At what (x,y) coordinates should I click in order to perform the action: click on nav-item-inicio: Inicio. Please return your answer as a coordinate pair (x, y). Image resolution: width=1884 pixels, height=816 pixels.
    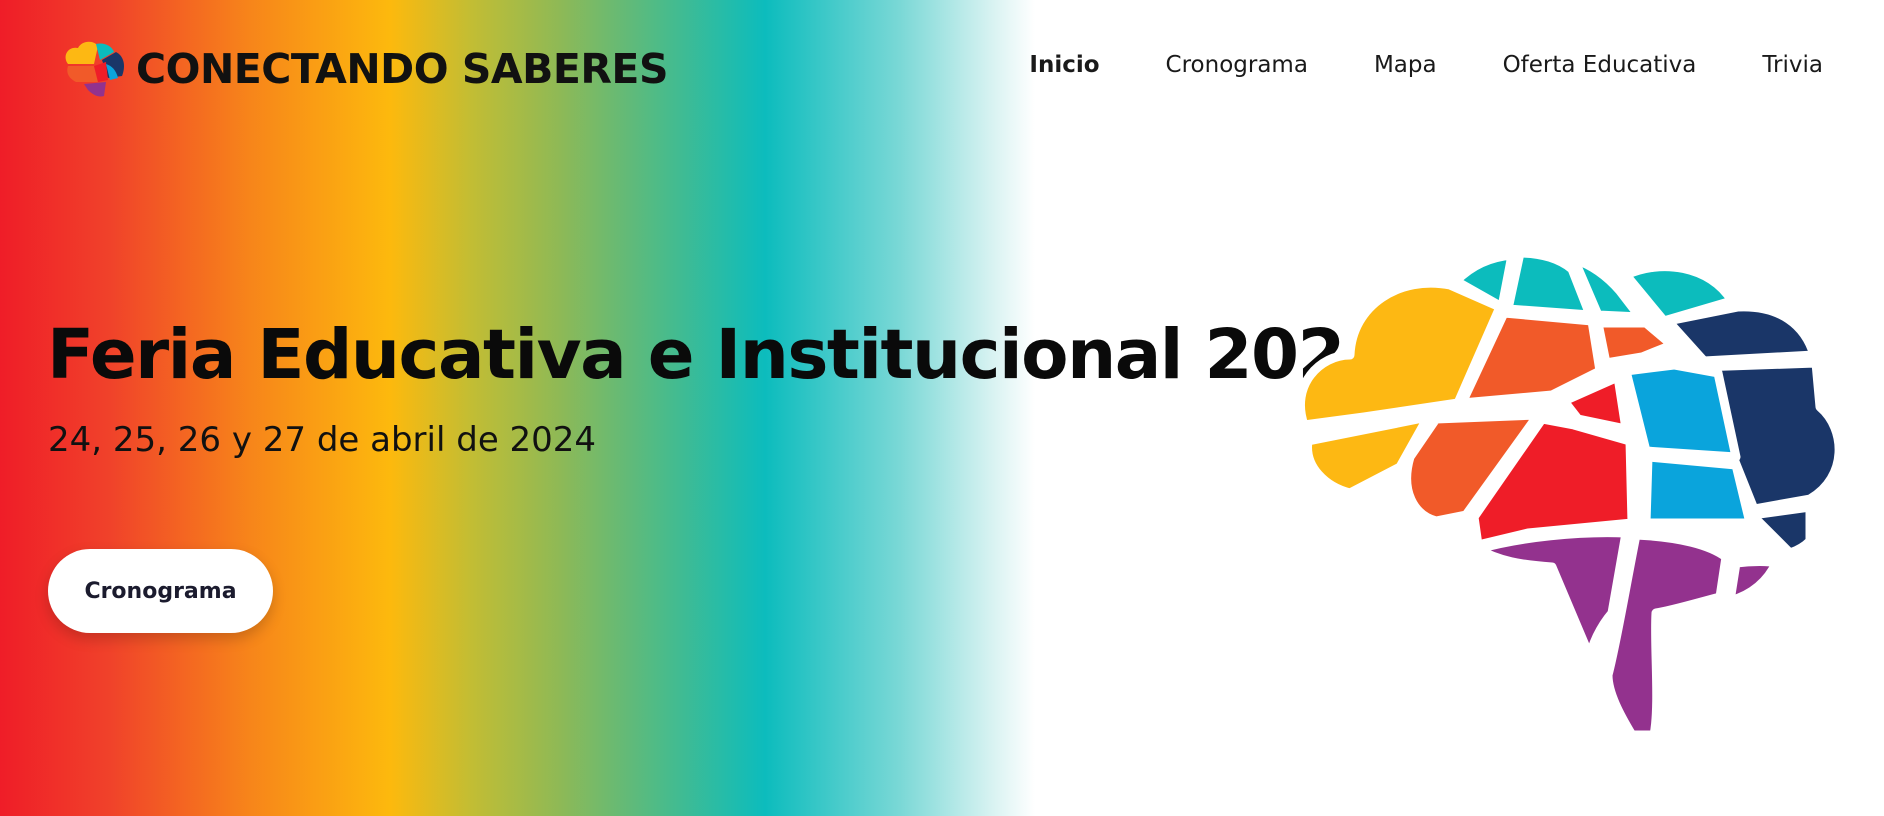
    Looking at the image, I should click on (1064, 65).